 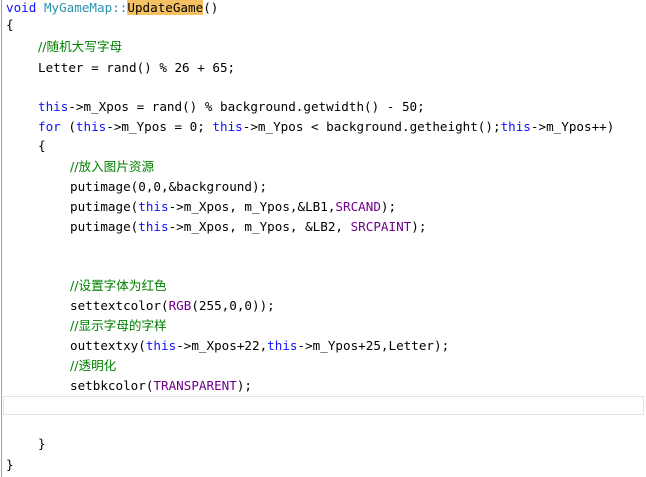 I want to click on code-line-24: }, so click(x=10, y=465).